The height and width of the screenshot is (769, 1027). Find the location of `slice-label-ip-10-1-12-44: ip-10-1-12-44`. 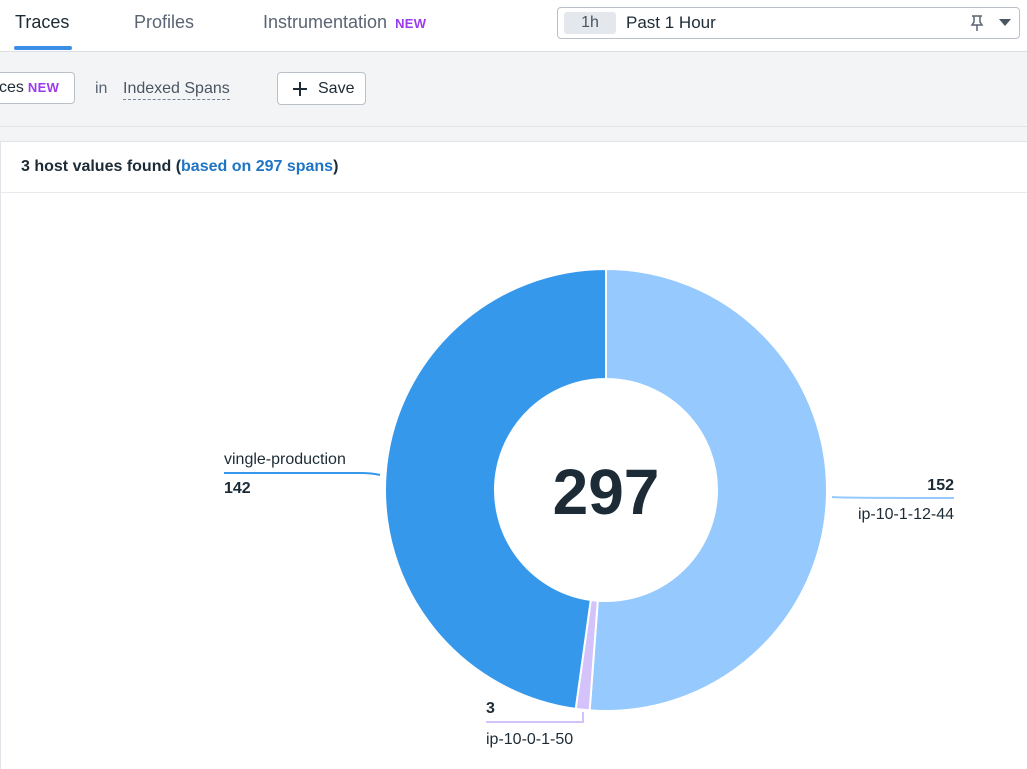

slice-label-ip-10-1-12-44: ip-10-1-12-44 is located at coordinates (906, 514).